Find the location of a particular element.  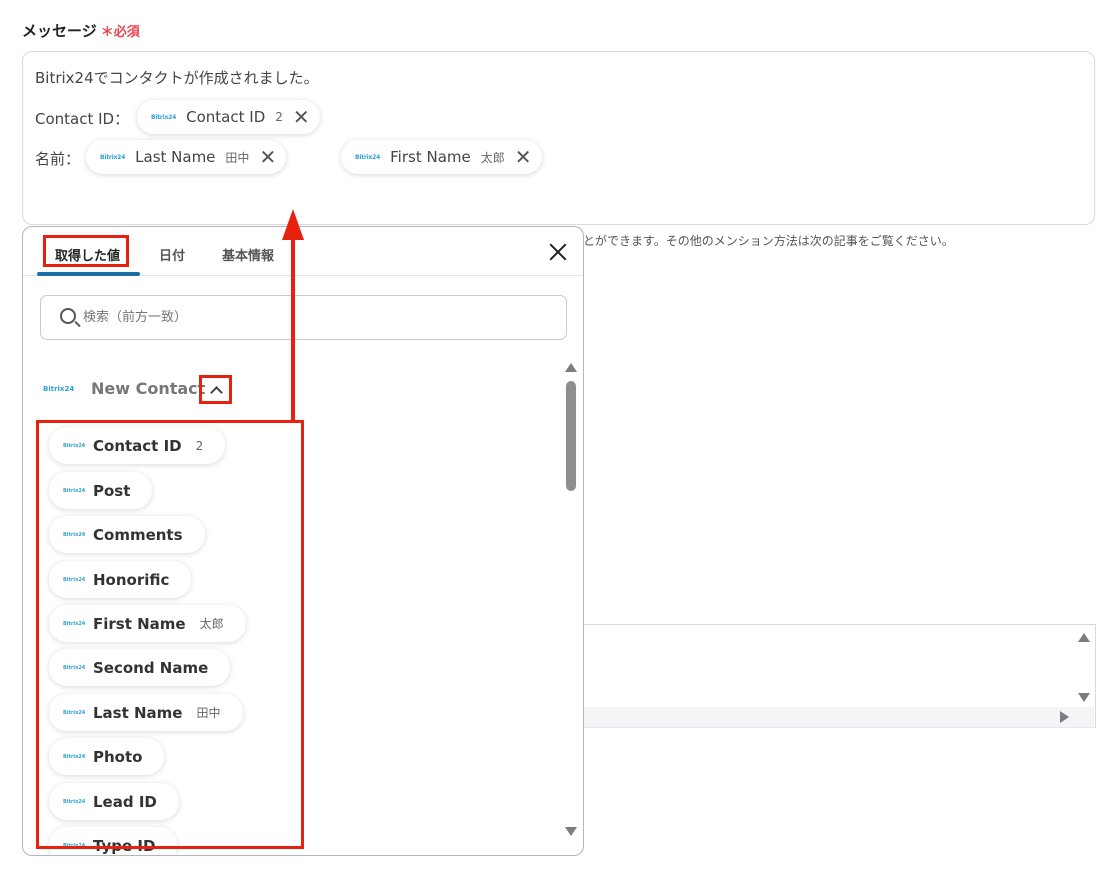

highlight-box-list is located at coordinates (170, 634).